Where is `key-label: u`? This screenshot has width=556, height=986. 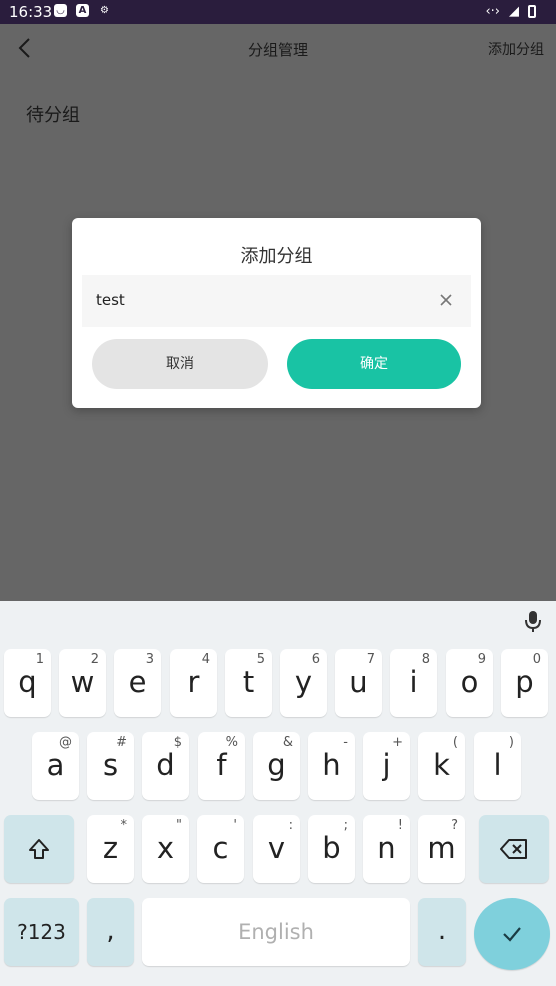
key-label: u is located at coordinates (358, 682).